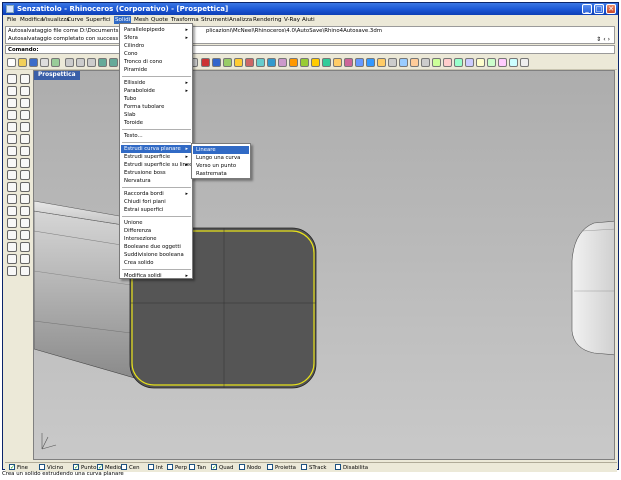  What do you see at coordinates (12, 211) in the screenshot?
I see `mesh-icon` at bounding box center [12, 211].